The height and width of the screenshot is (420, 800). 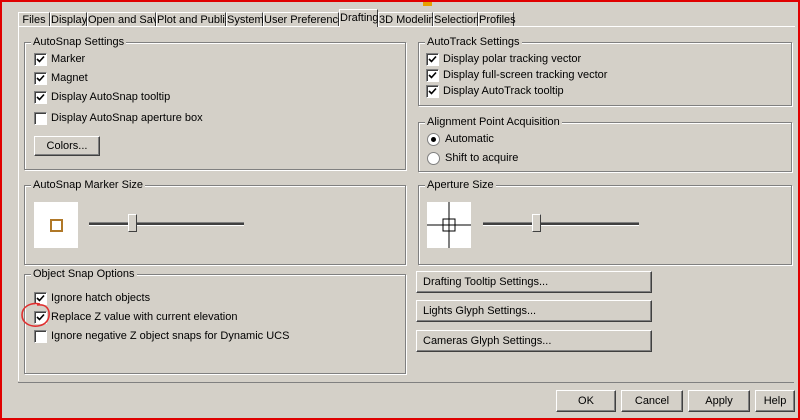 I want to click on aperture-crosshair-icon, so click(x=449, y=225).